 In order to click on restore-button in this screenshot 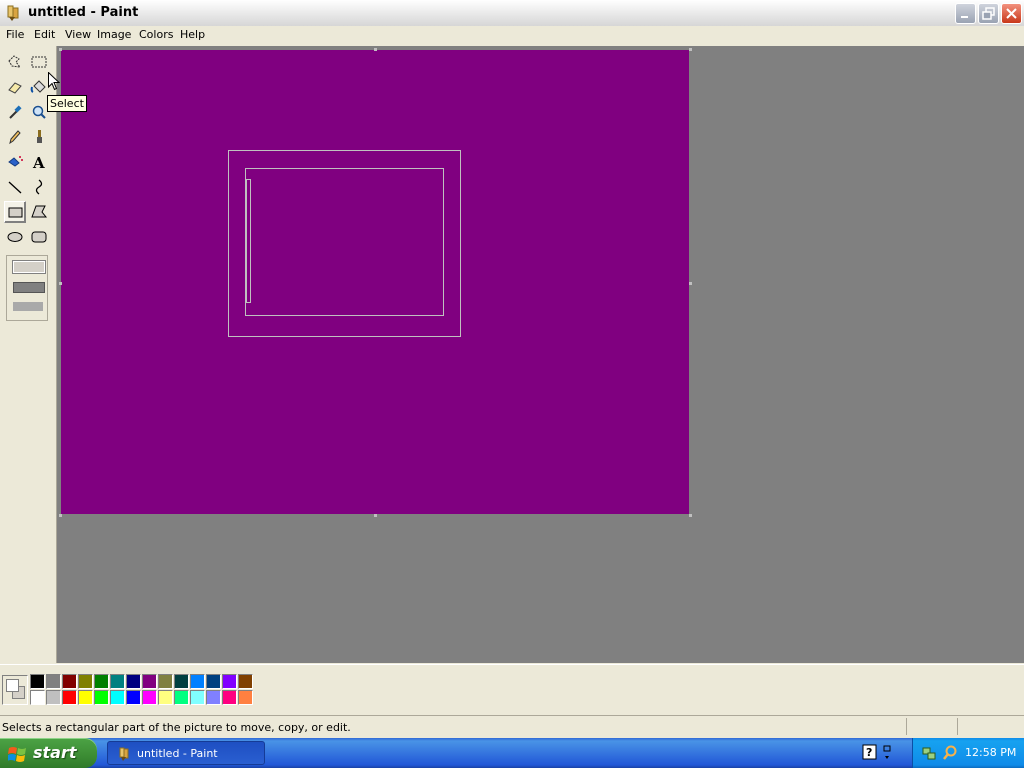, I will do `click(988, 13)`.